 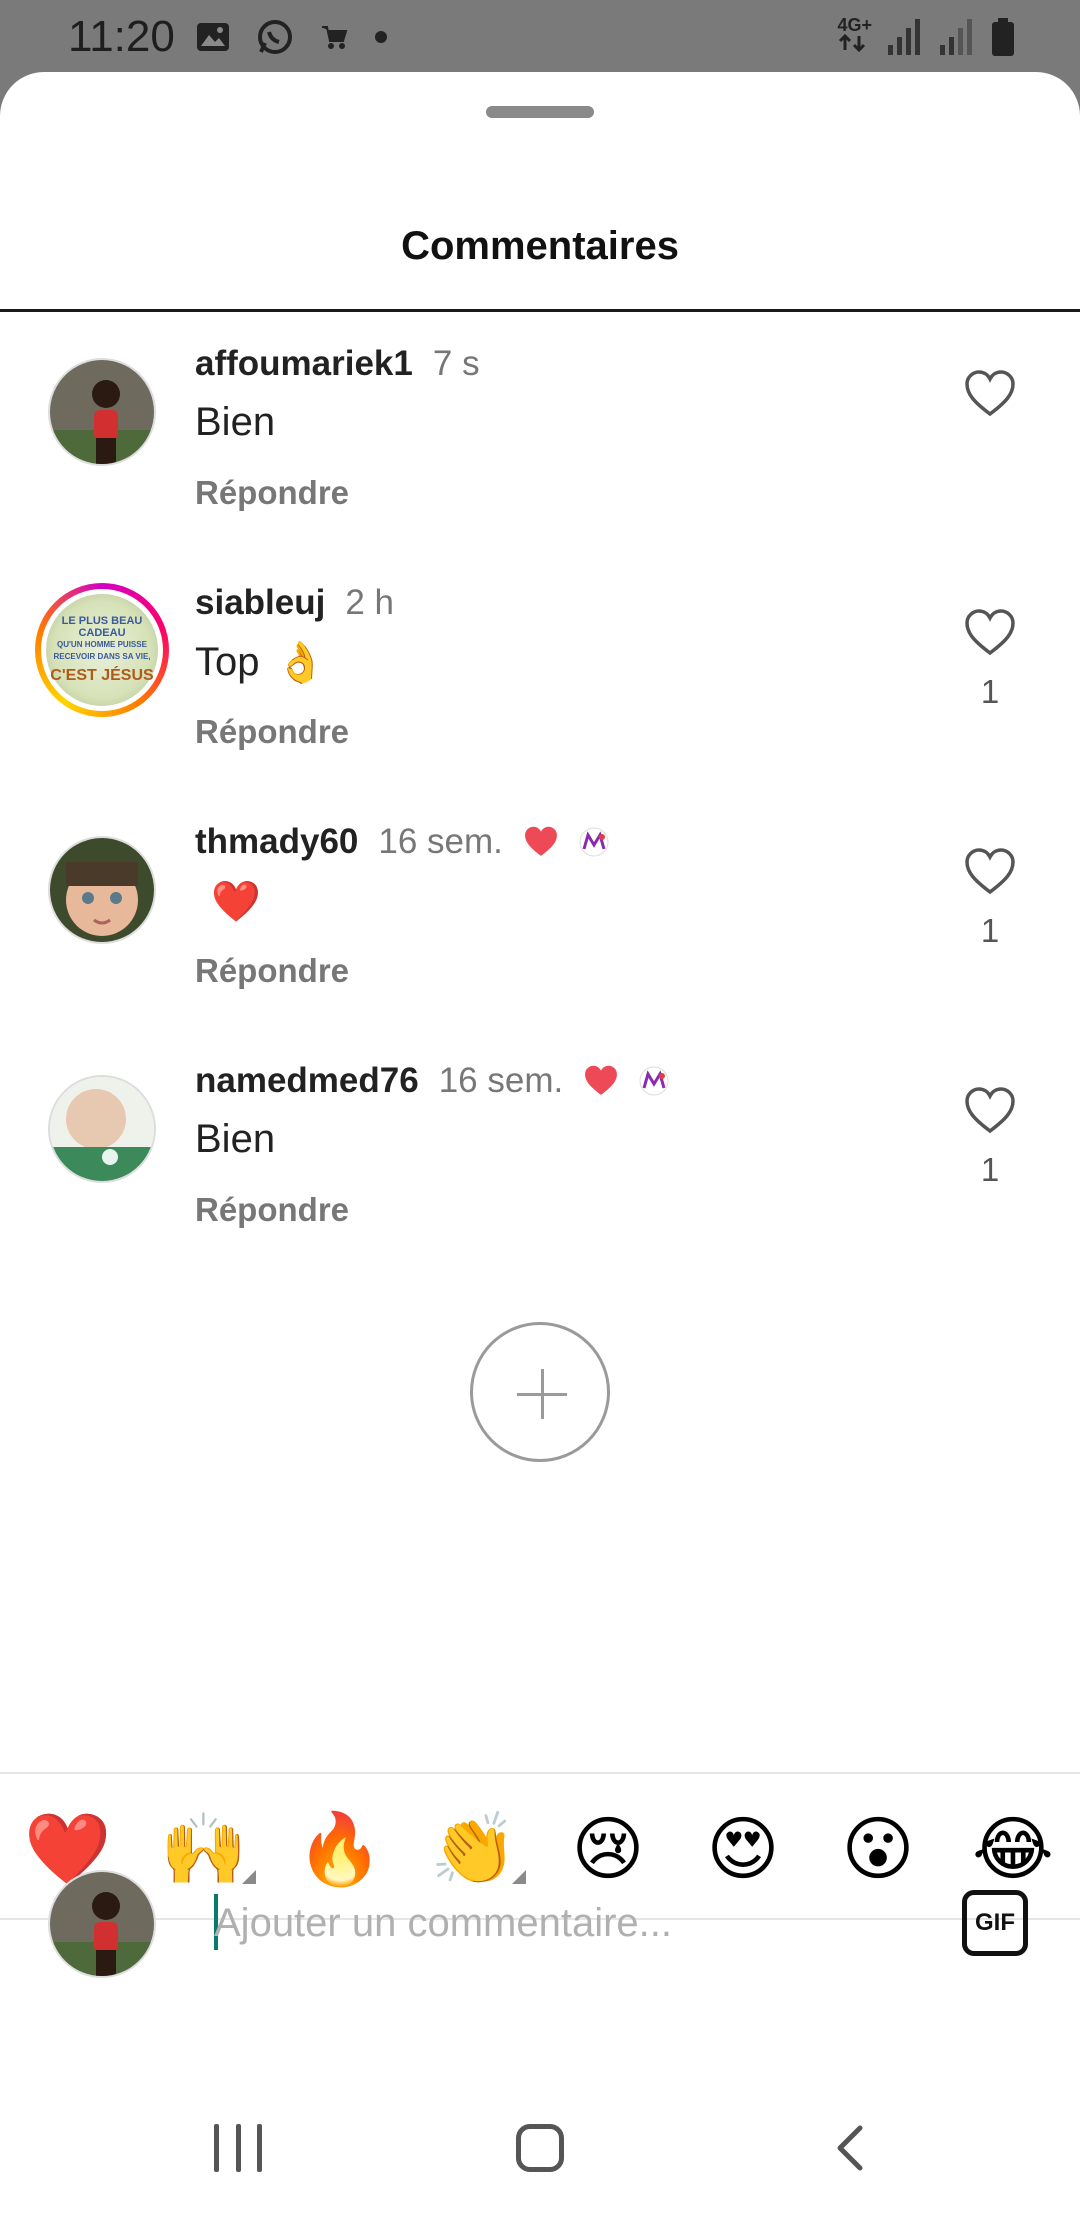 I want to click on drag-handle, so click(x=540, y=112).